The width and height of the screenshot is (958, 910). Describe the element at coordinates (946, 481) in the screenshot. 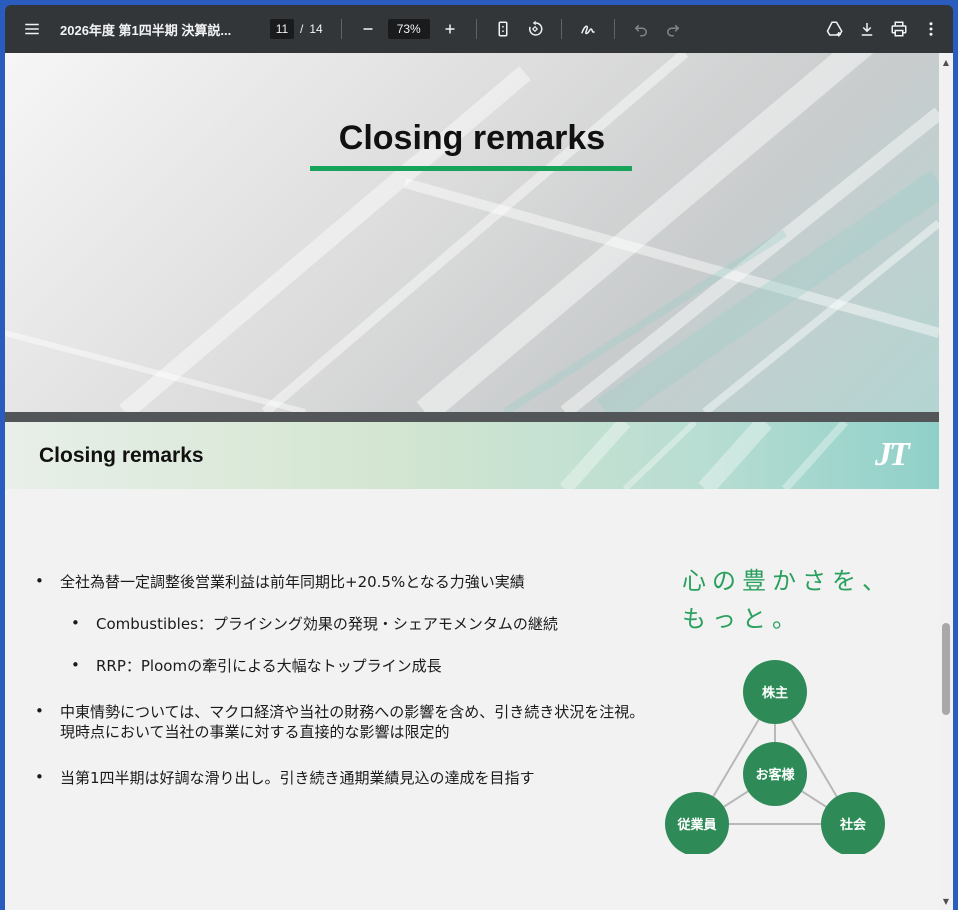

I see `vertical-scrollbar: ▲ ▼` at that location.